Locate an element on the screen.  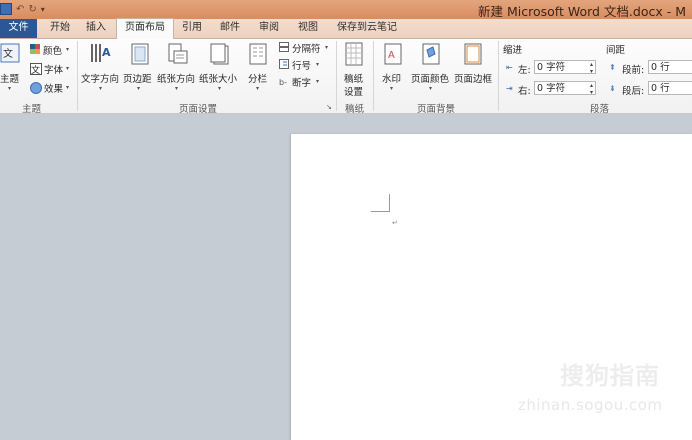
indent-left-input: 0 字符 ▴ ▾ is located at coordinates (565, 67).